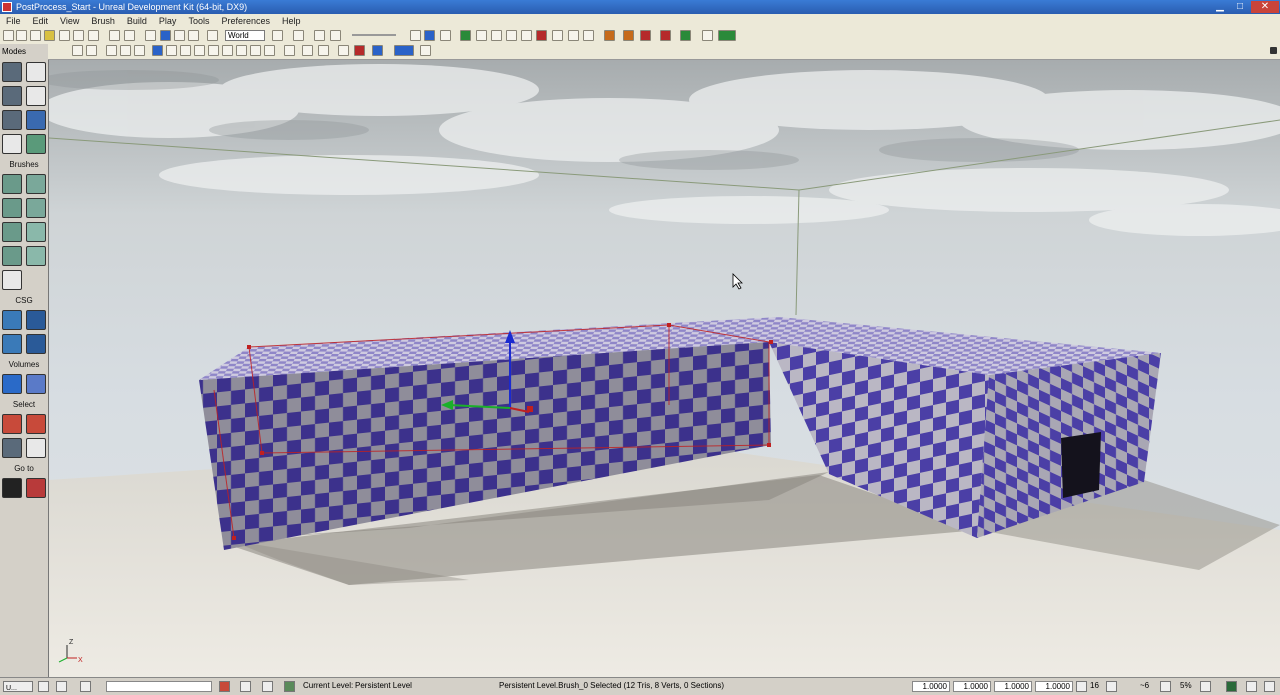 This screenshot has height=695, width=1280. Describe the element at coordinates (245, 21) in the screenshot. I see `menu-preferences: Preferences` at that location.